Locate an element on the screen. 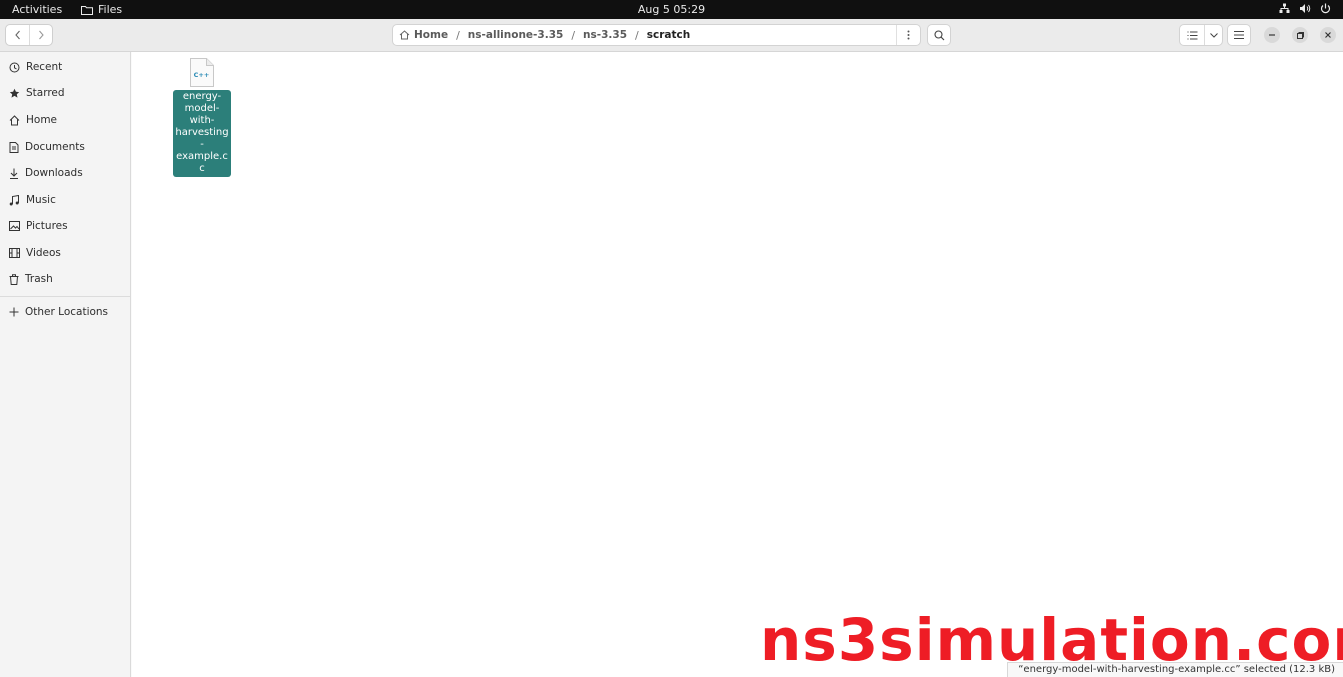 The width and height of the screenshot is (1343, 677). sidebar-item-label: Videos is located at coordinates (43, 253).